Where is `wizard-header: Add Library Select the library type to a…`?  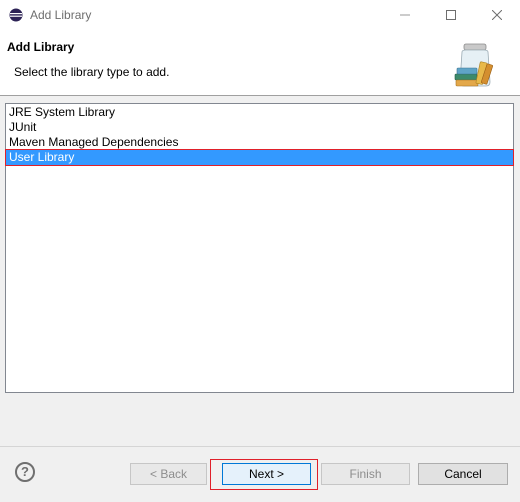 wizard-header: Add Library Select the library type to a… is located at coordinates (260, 63).